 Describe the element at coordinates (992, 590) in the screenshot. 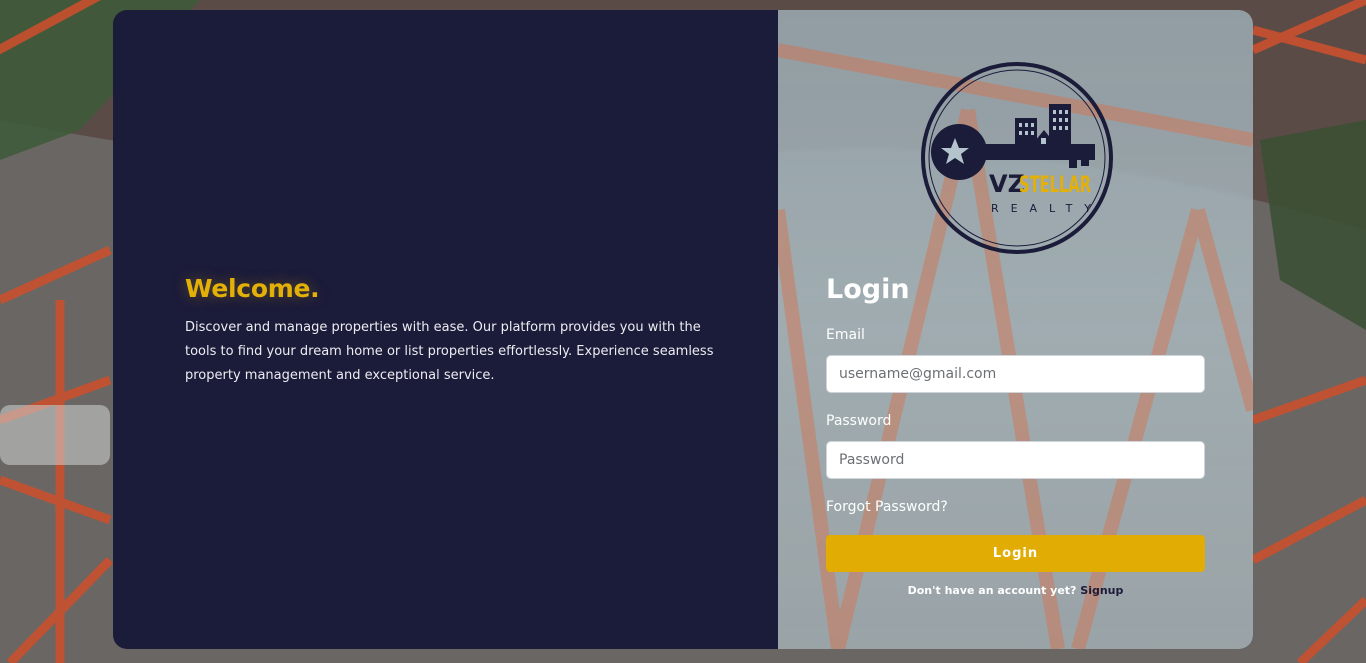

I see `signup-prompt-text: Don't have an account yet?` at that location.